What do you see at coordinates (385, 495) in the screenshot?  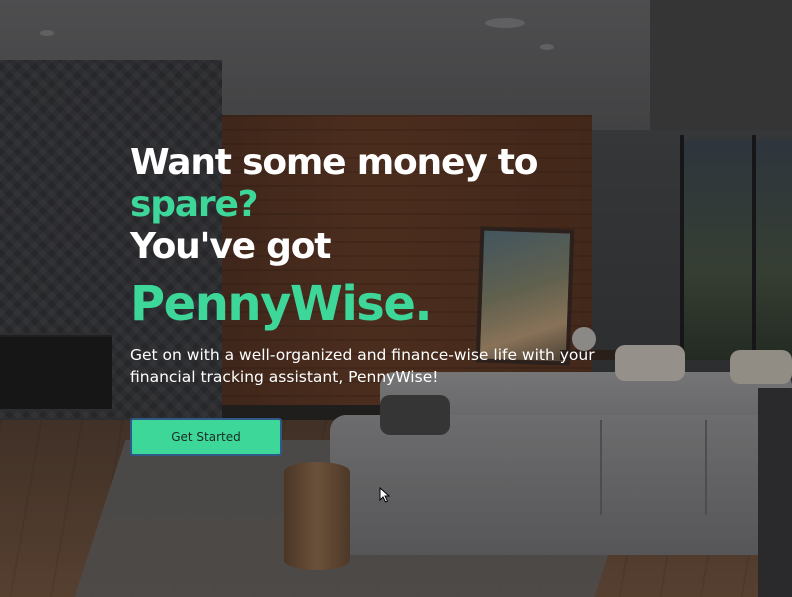 I see `mouse-pointer-icon` at bounding box center [385, 495].